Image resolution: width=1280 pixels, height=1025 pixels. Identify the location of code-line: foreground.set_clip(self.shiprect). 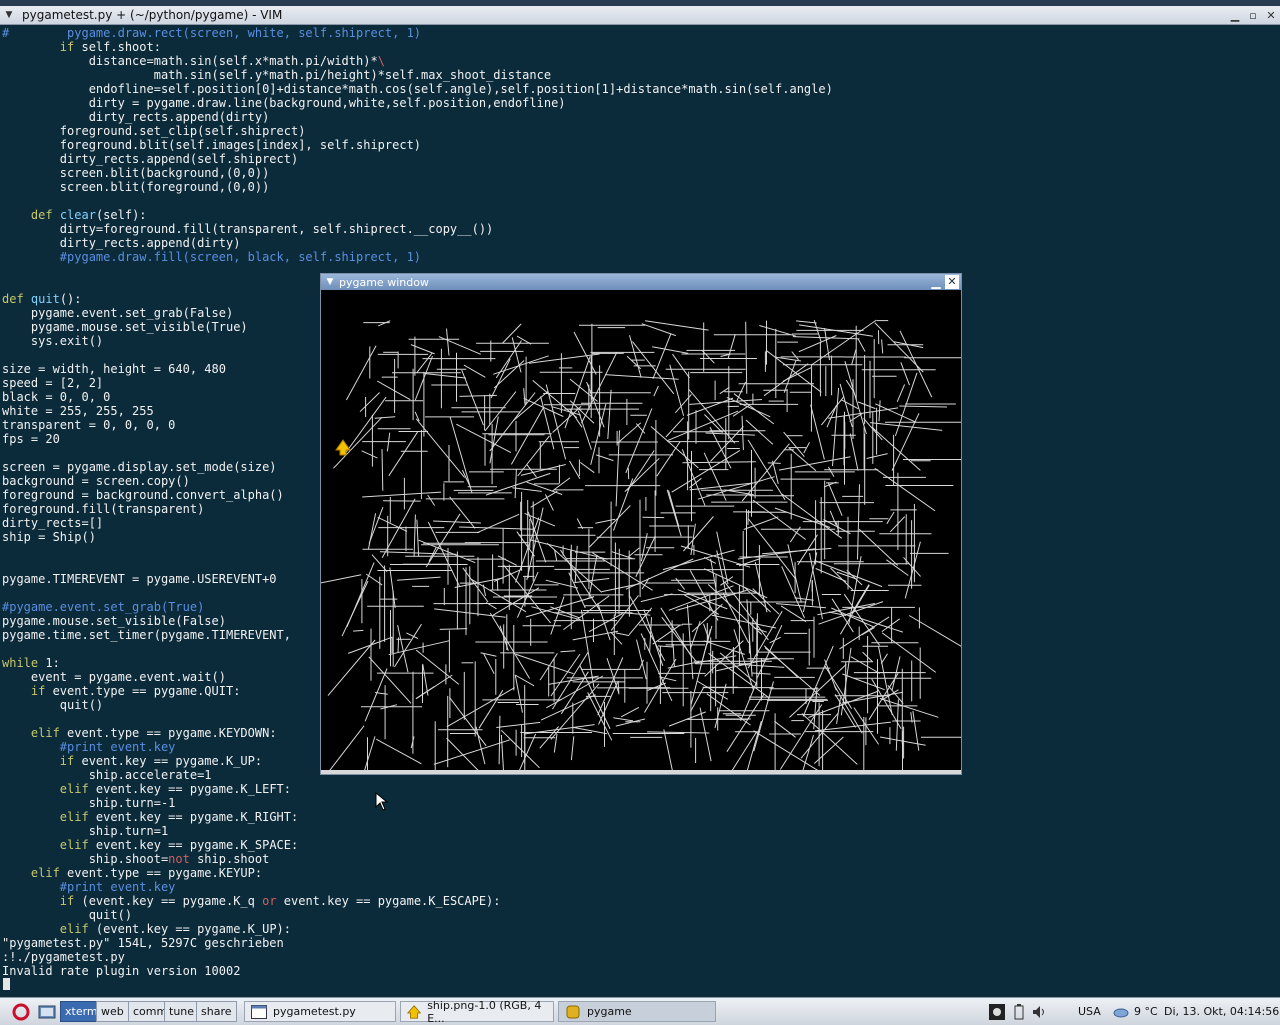
(417, 131).